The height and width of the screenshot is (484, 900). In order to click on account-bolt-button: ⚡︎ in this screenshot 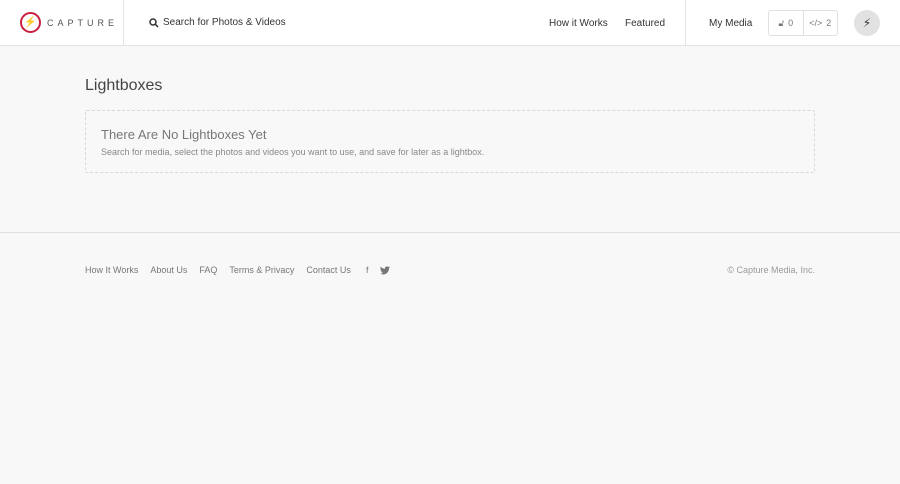, I will do `click(867, 23)`.